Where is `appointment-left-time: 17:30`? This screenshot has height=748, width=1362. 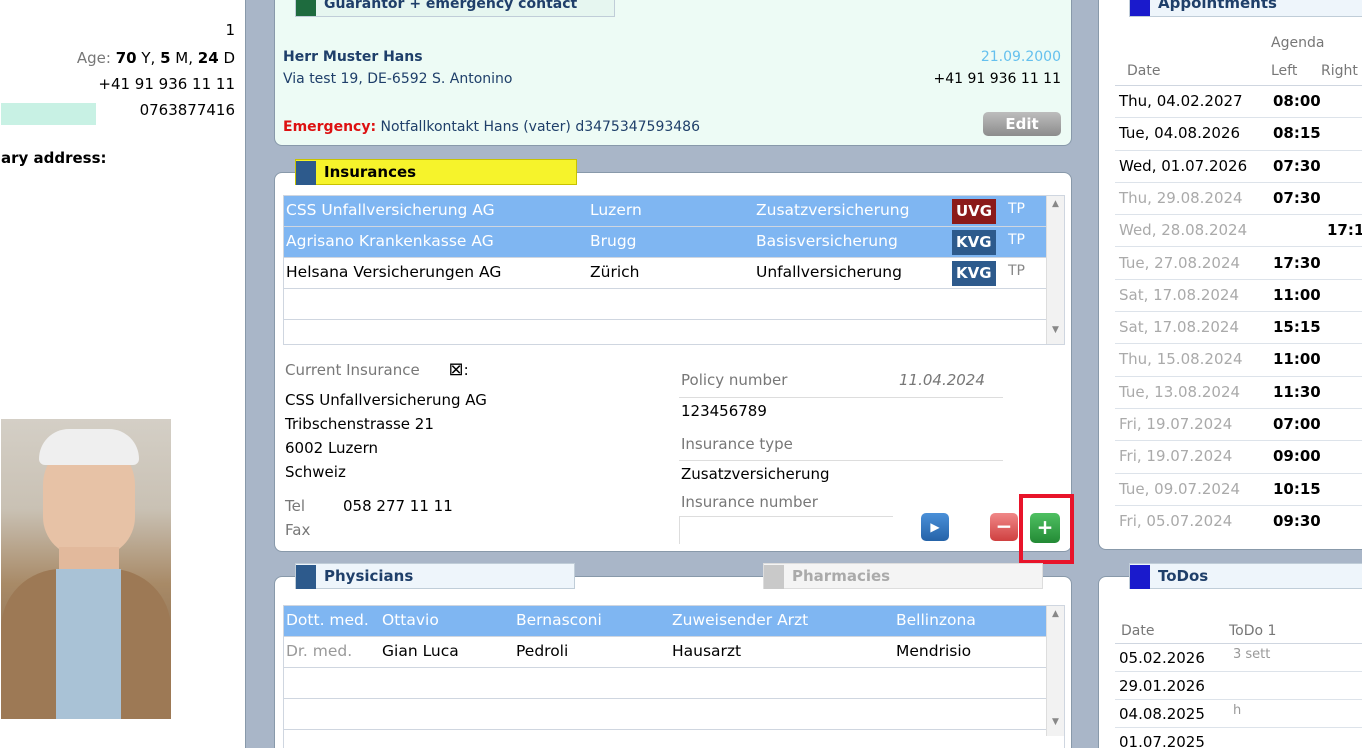 appointment-left-time: 17:30 is located at coordinates (1297, 262).